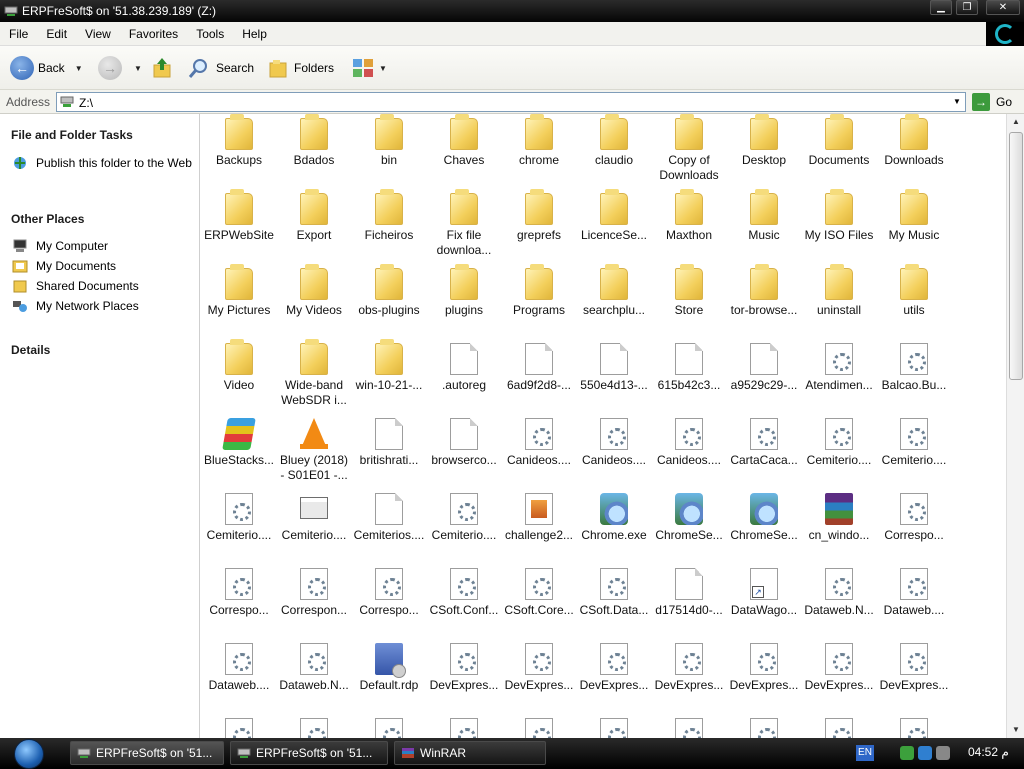 Image resolution: width=1024 pixels, height=769 pixels. I want to click on folder-item: Desktop, so click(764, 149).